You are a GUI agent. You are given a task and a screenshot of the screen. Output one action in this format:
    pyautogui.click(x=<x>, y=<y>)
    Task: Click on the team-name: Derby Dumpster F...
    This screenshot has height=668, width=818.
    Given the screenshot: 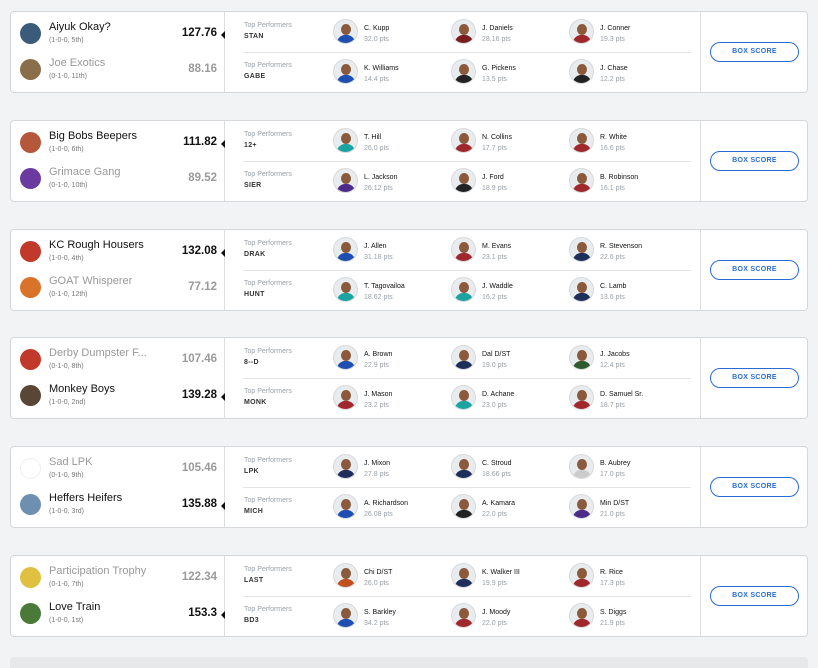 What is the action you would take?
    pyautogui.click(x=98, y=353)
    